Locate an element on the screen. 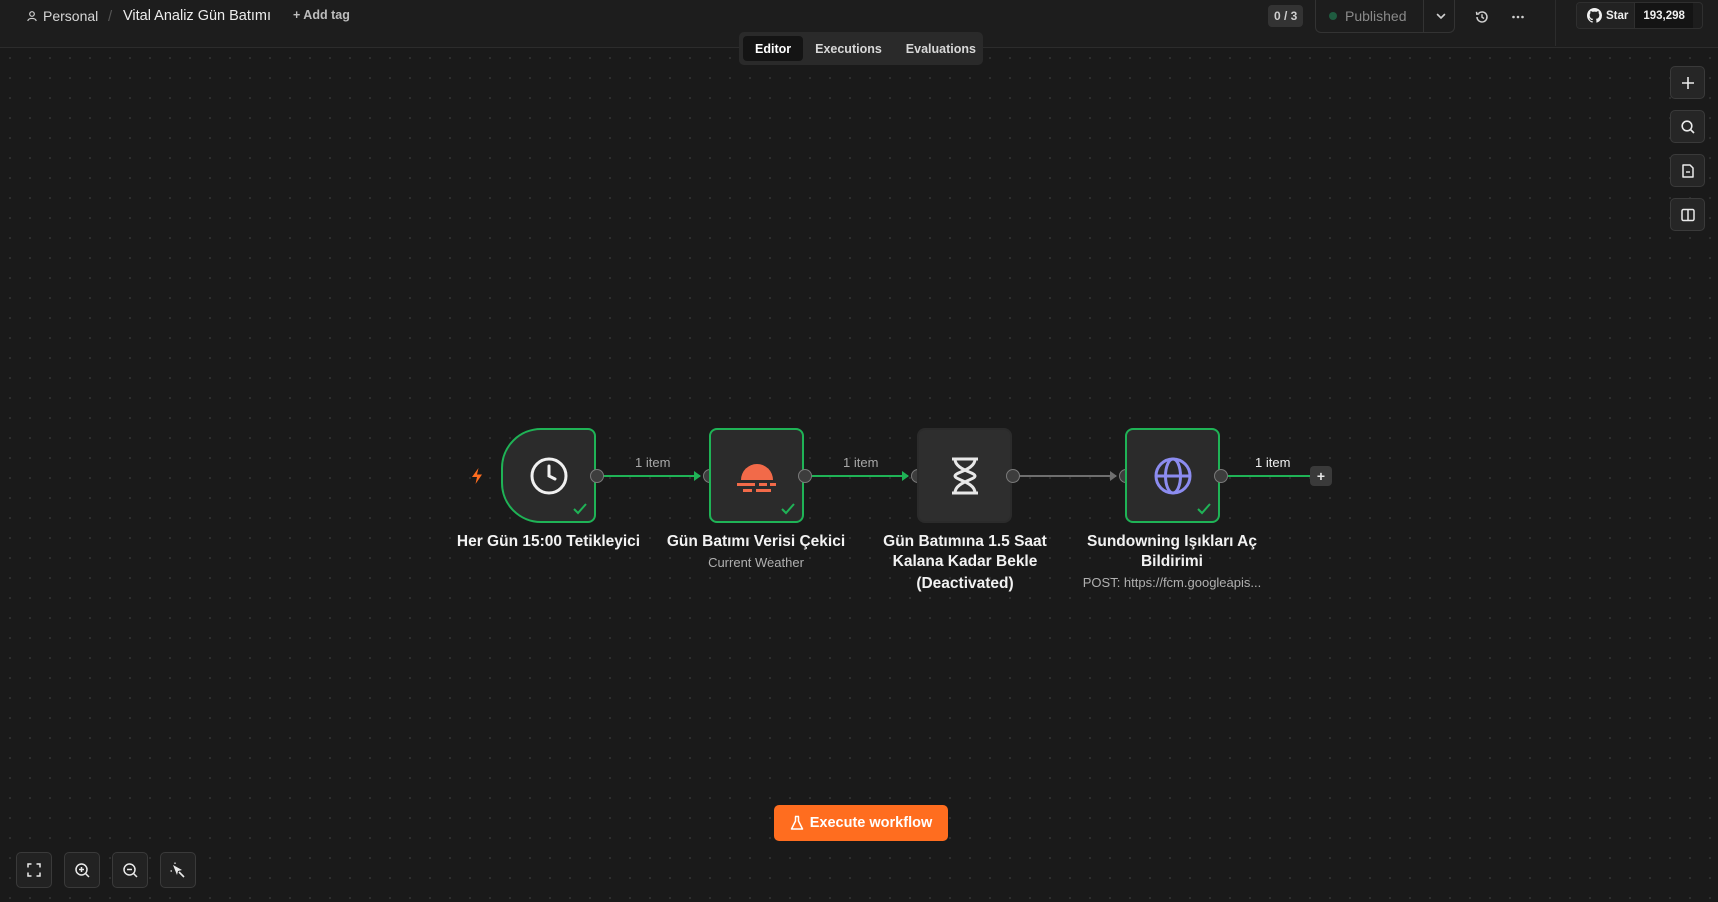  hourglass-icon is located at coordinates (964, 475).